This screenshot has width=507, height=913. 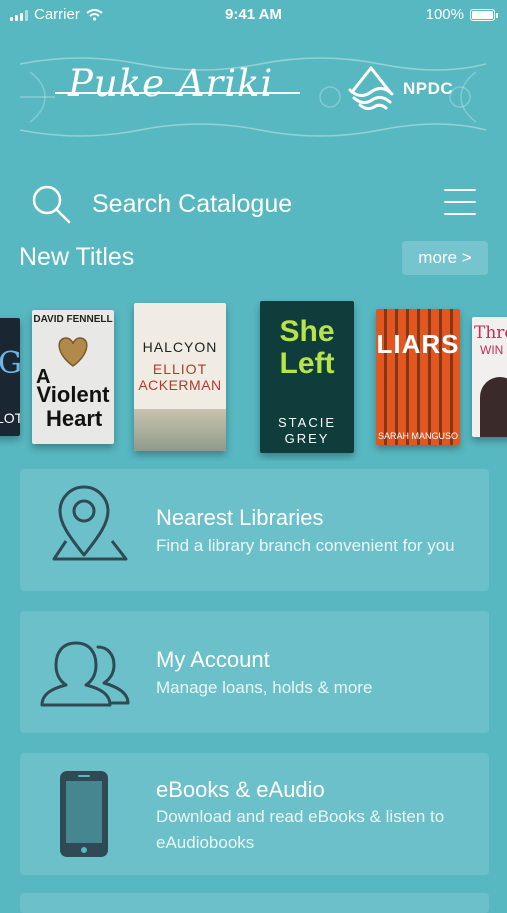 I want to click on npdc-logo-icon, so click(x=371, y=88).